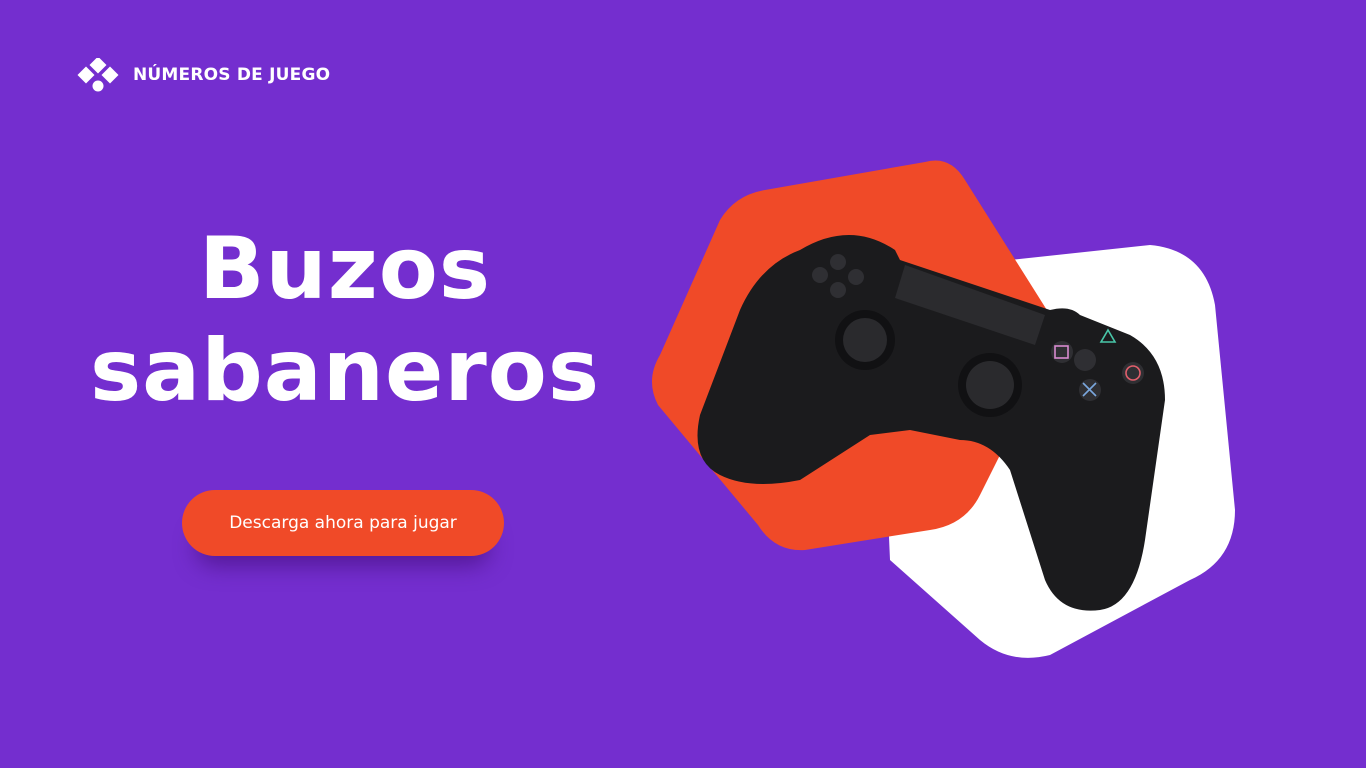  I want to click on four-diamond-logo-icon, so click(98, 75).